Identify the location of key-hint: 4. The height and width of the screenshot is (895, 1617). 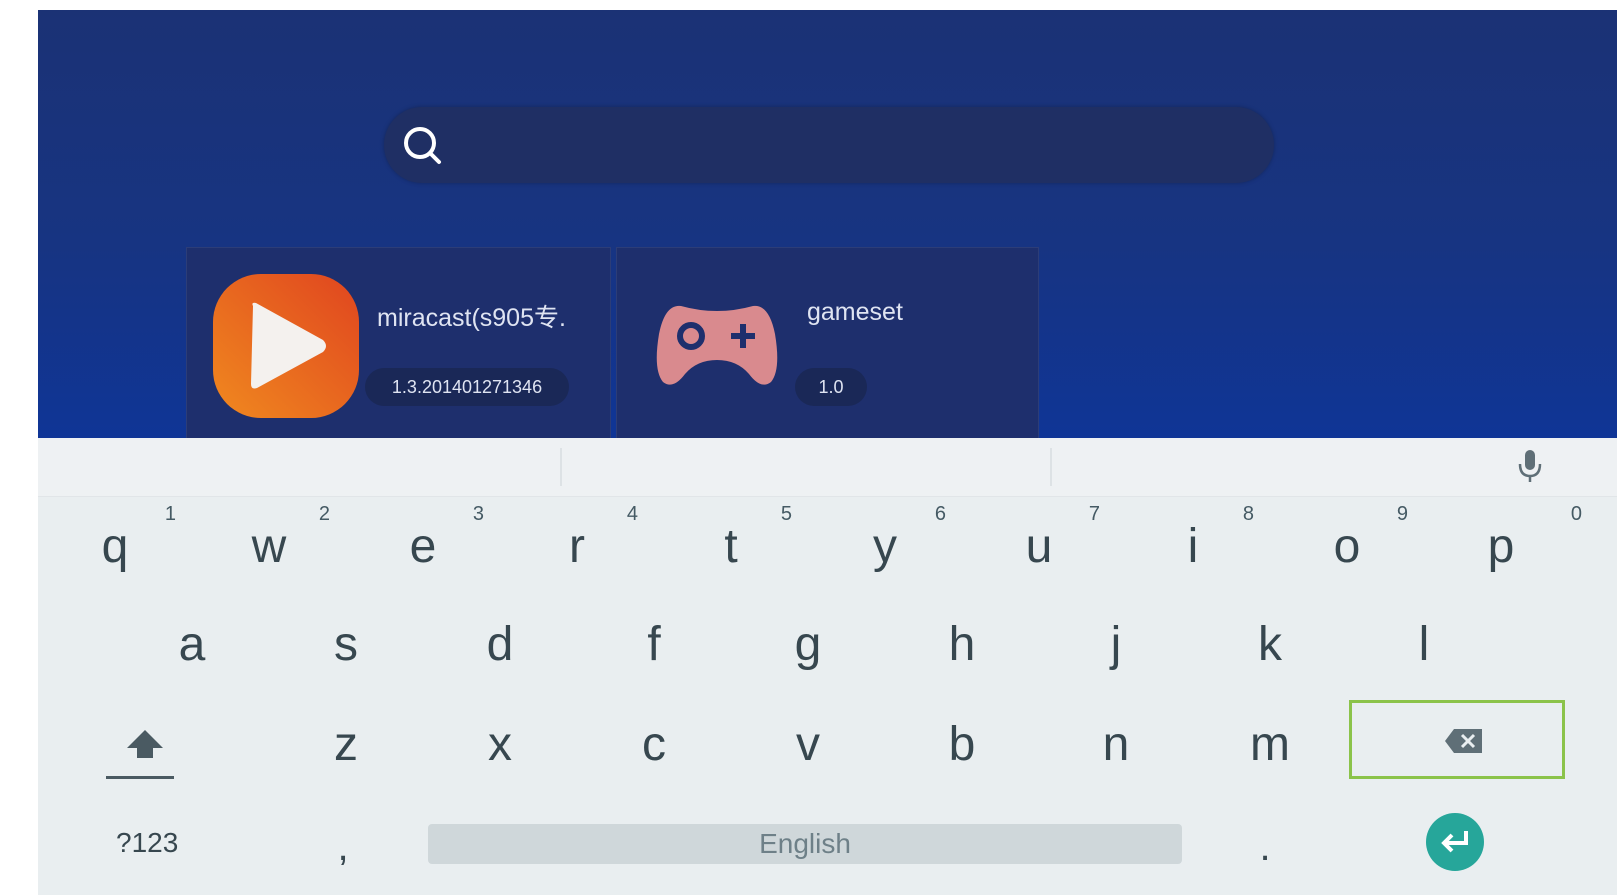
(632, 514).